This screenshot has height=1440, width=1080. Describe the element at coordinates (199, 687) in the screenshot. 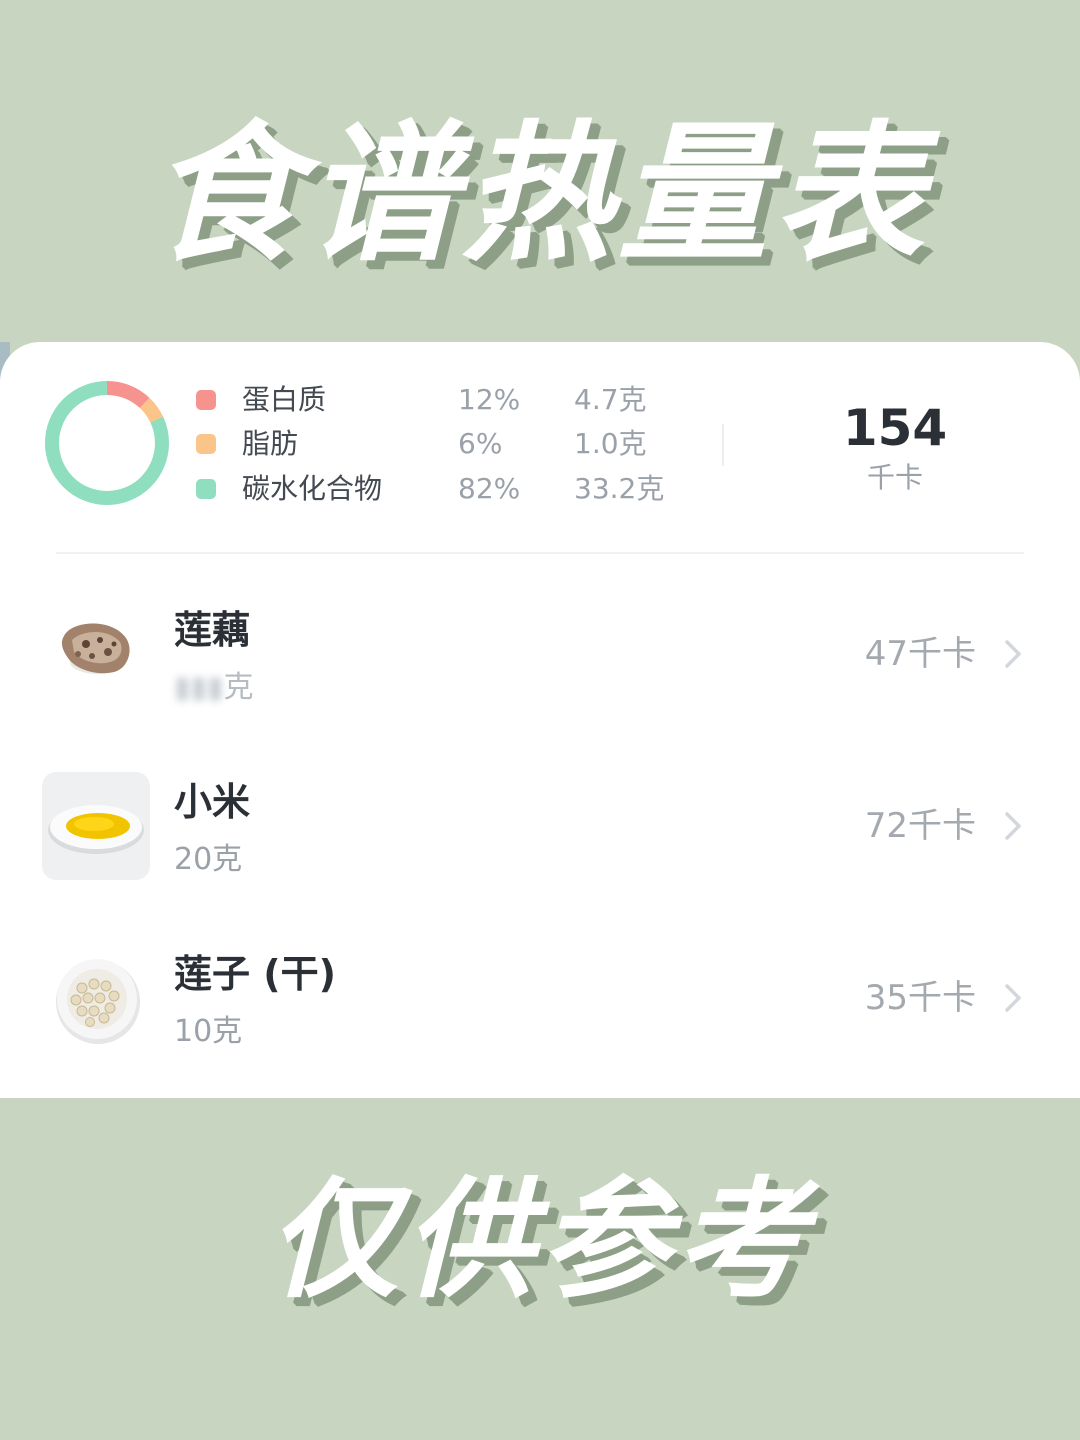

I see `blurred-weight-value: ▮▮▮` at that location.